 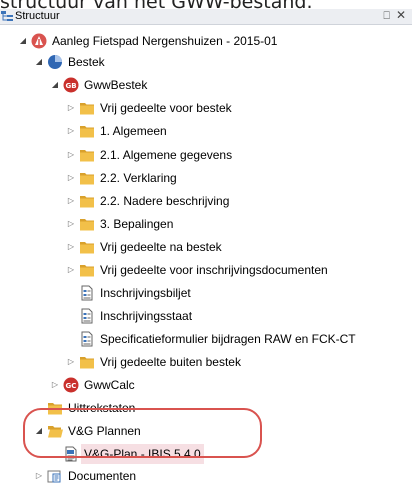 I want to click on tree-item-label: GwwBestek, so click(x=116, y=84).